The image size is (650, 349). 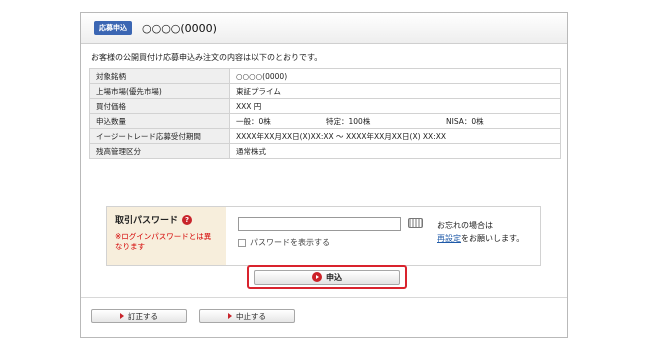 I want to click on password-field-cell: パスワードを表示する お忘れの場合は 再設定をお願いします。, so click(x=383, y=236).